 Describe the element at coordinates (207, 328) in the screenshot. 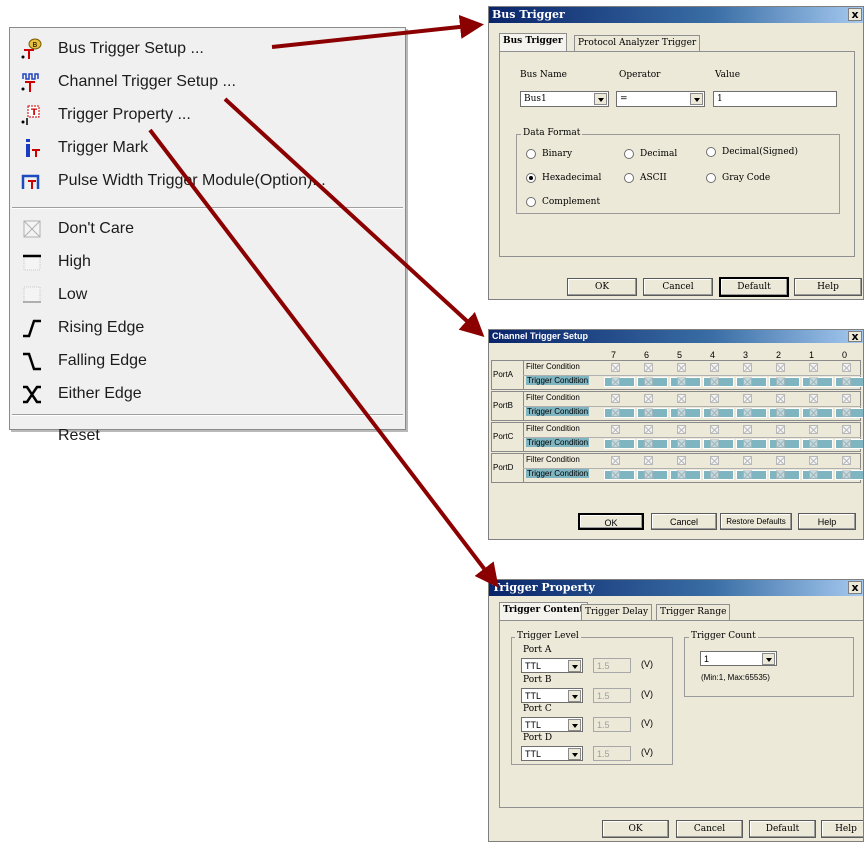

I see `menu-item-rising-edge: Rising Edge` at that location.